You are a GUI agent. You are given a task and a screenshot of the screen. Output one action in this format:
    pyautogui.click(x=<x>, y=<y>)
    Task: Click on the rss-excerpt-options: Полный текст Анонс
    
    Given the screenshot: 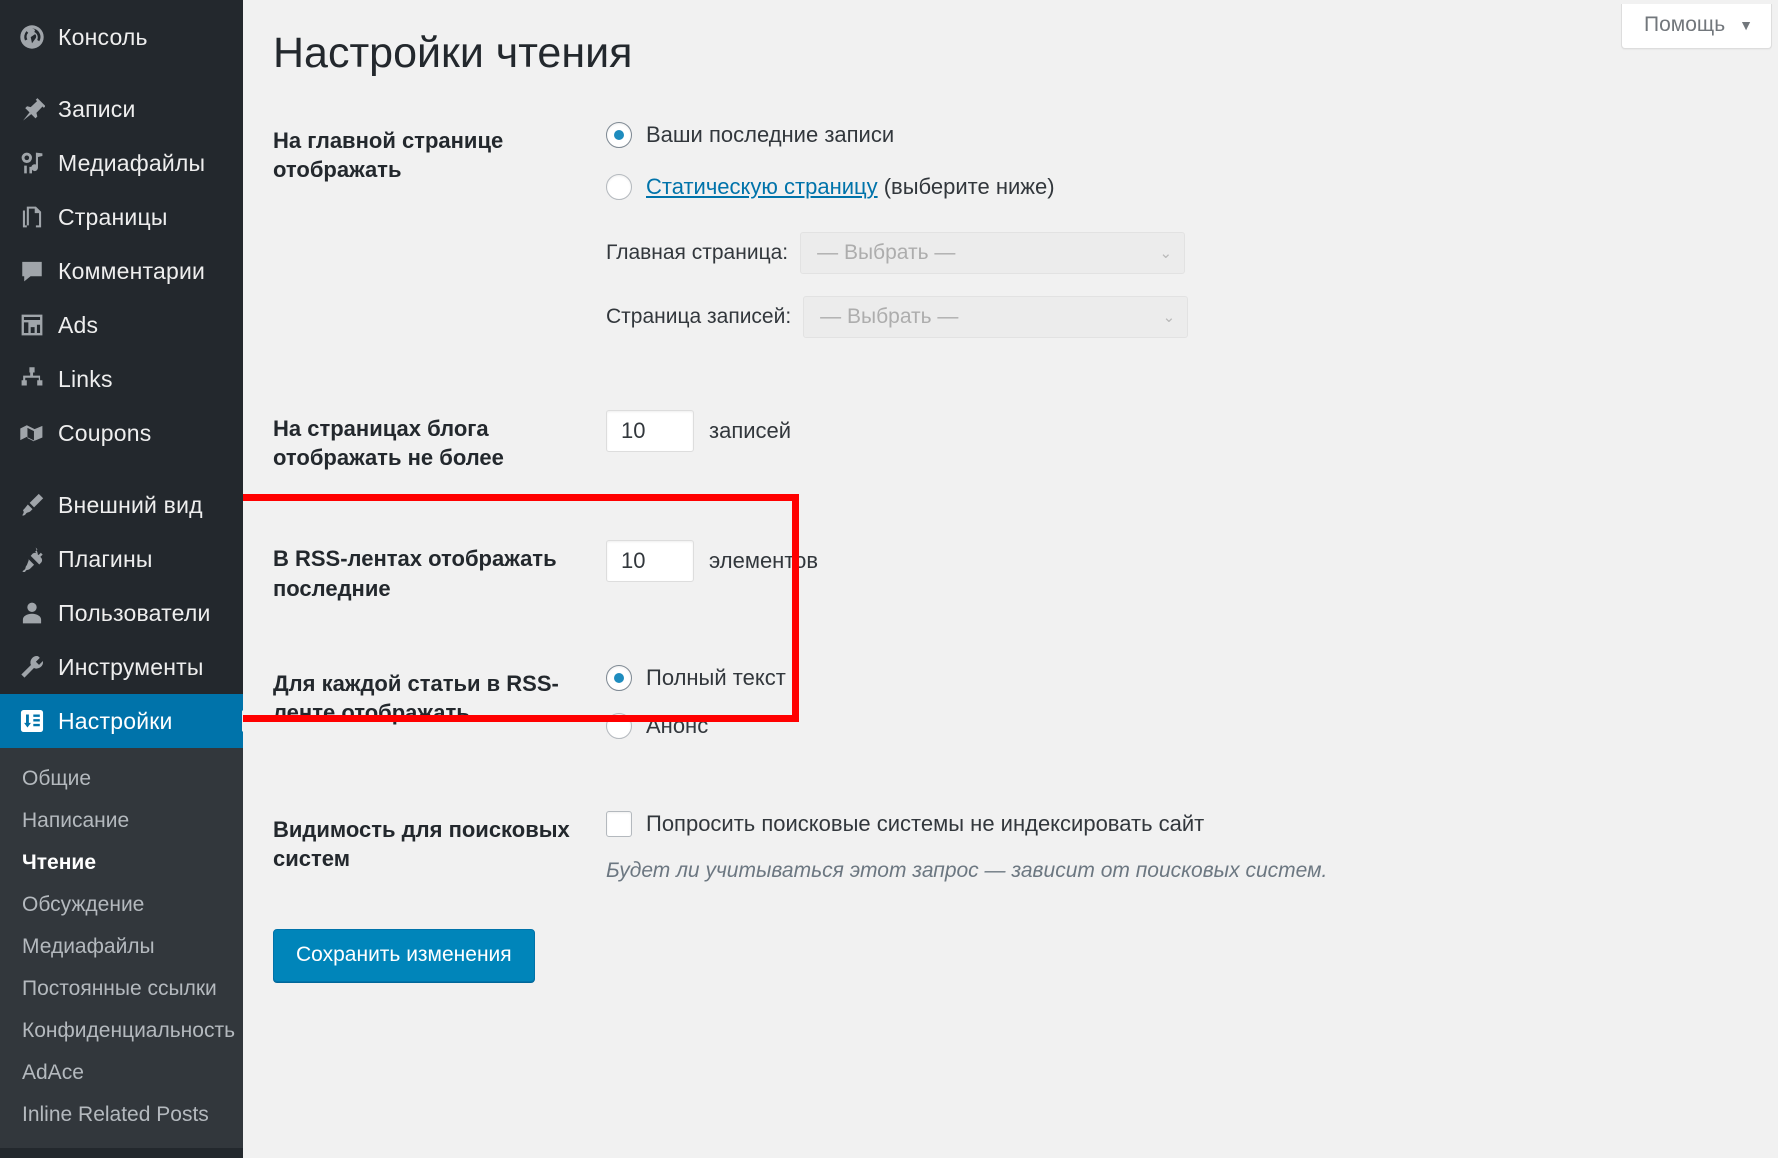 What is the action you would take?
    pyautogui.click(x=1180, y=701)
    